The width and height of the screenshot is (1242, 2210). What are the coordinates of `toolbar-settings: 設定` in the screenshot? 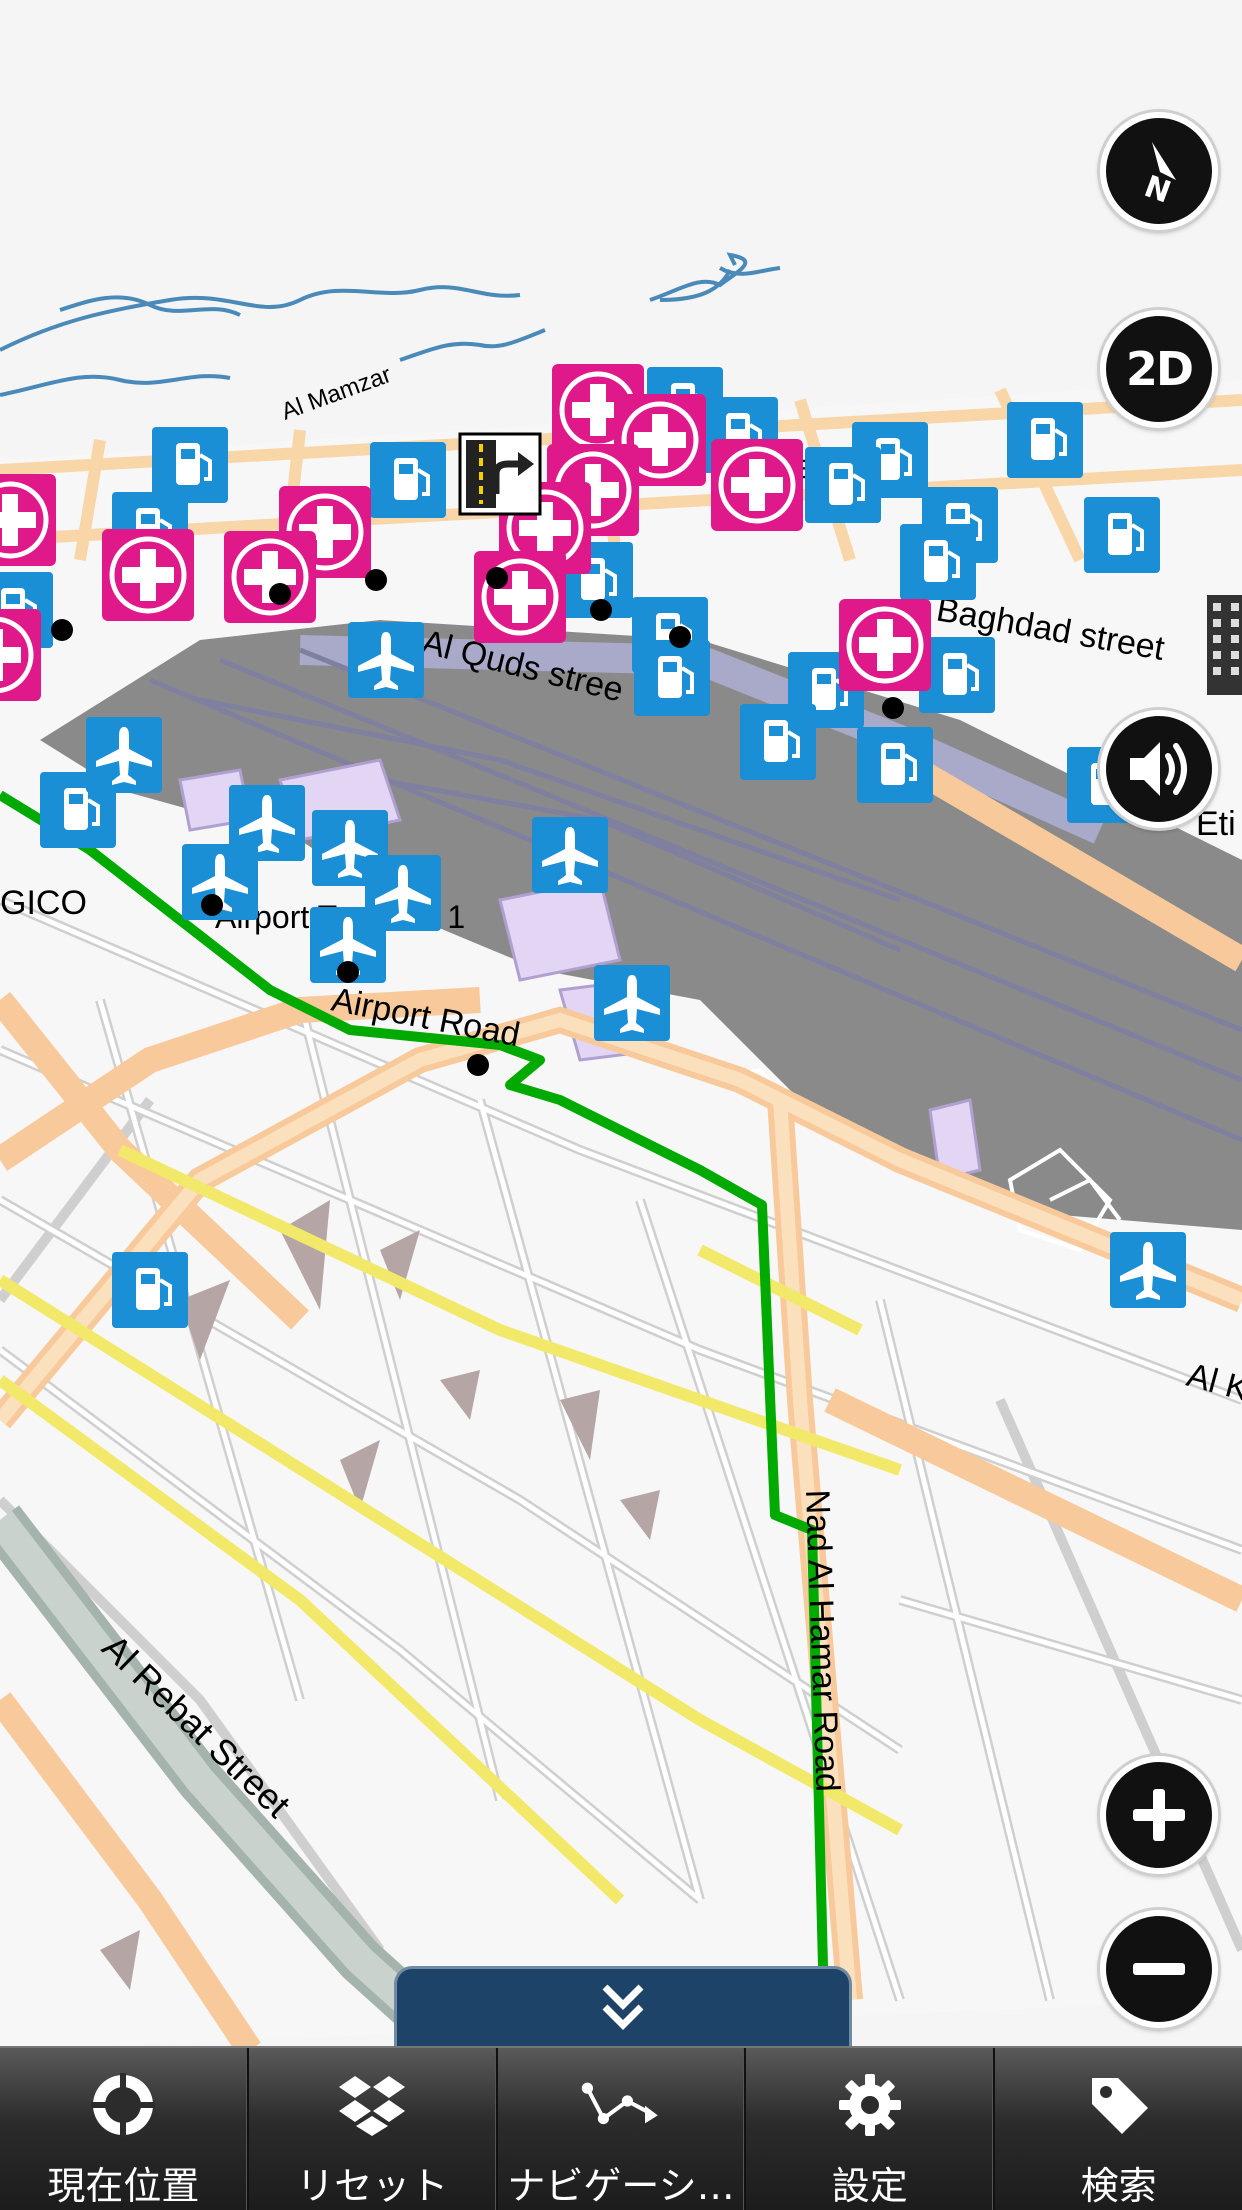 It's located at (871, 2129).